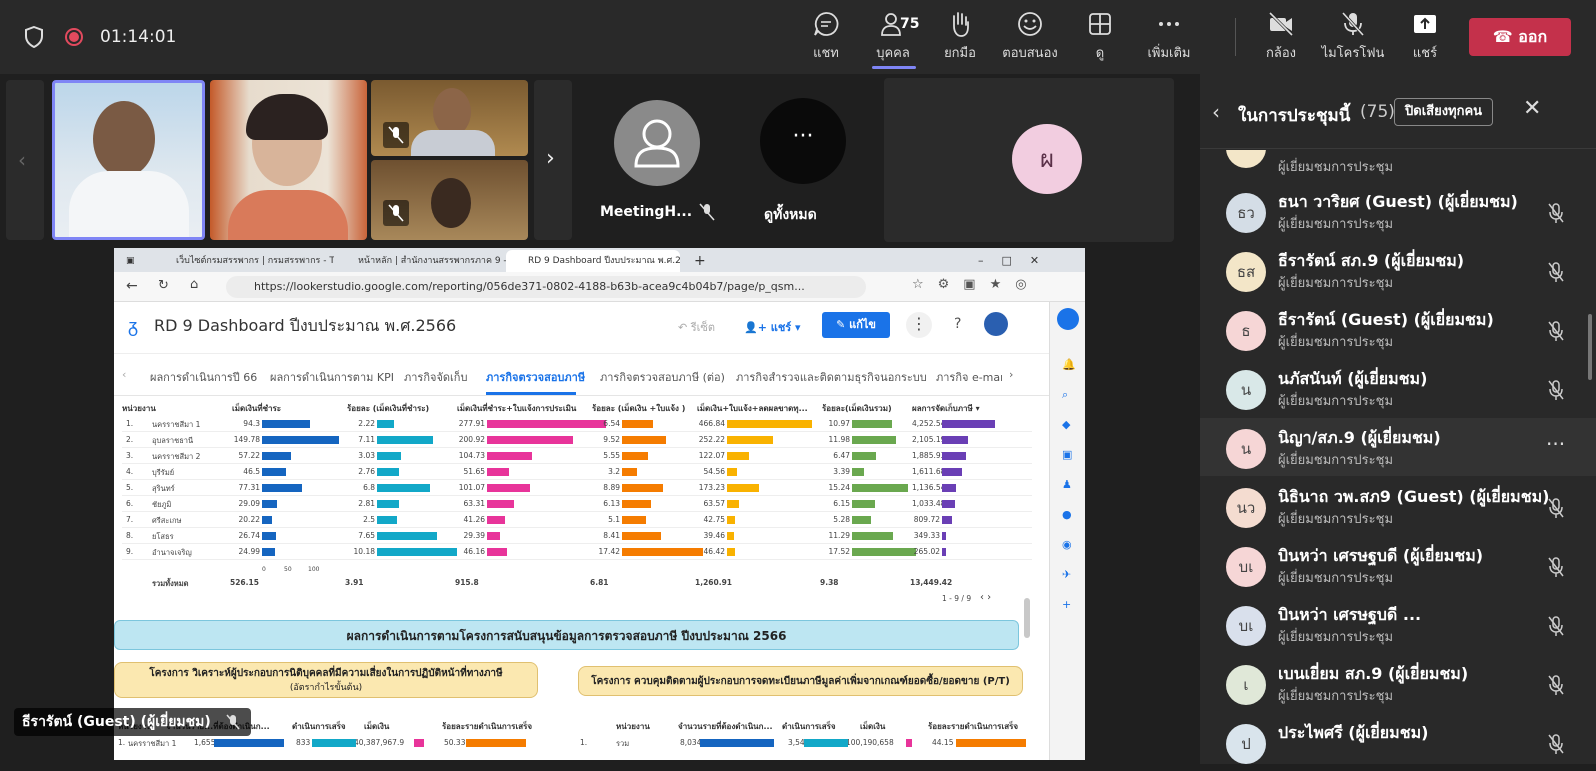 Image resolution: width=1596 pixels, height=771 pixels. I want to click on nav-tab-tax-audit-cont: ภารกิจตรวจสอบภาษี (ต่อ), so click(662, 377).